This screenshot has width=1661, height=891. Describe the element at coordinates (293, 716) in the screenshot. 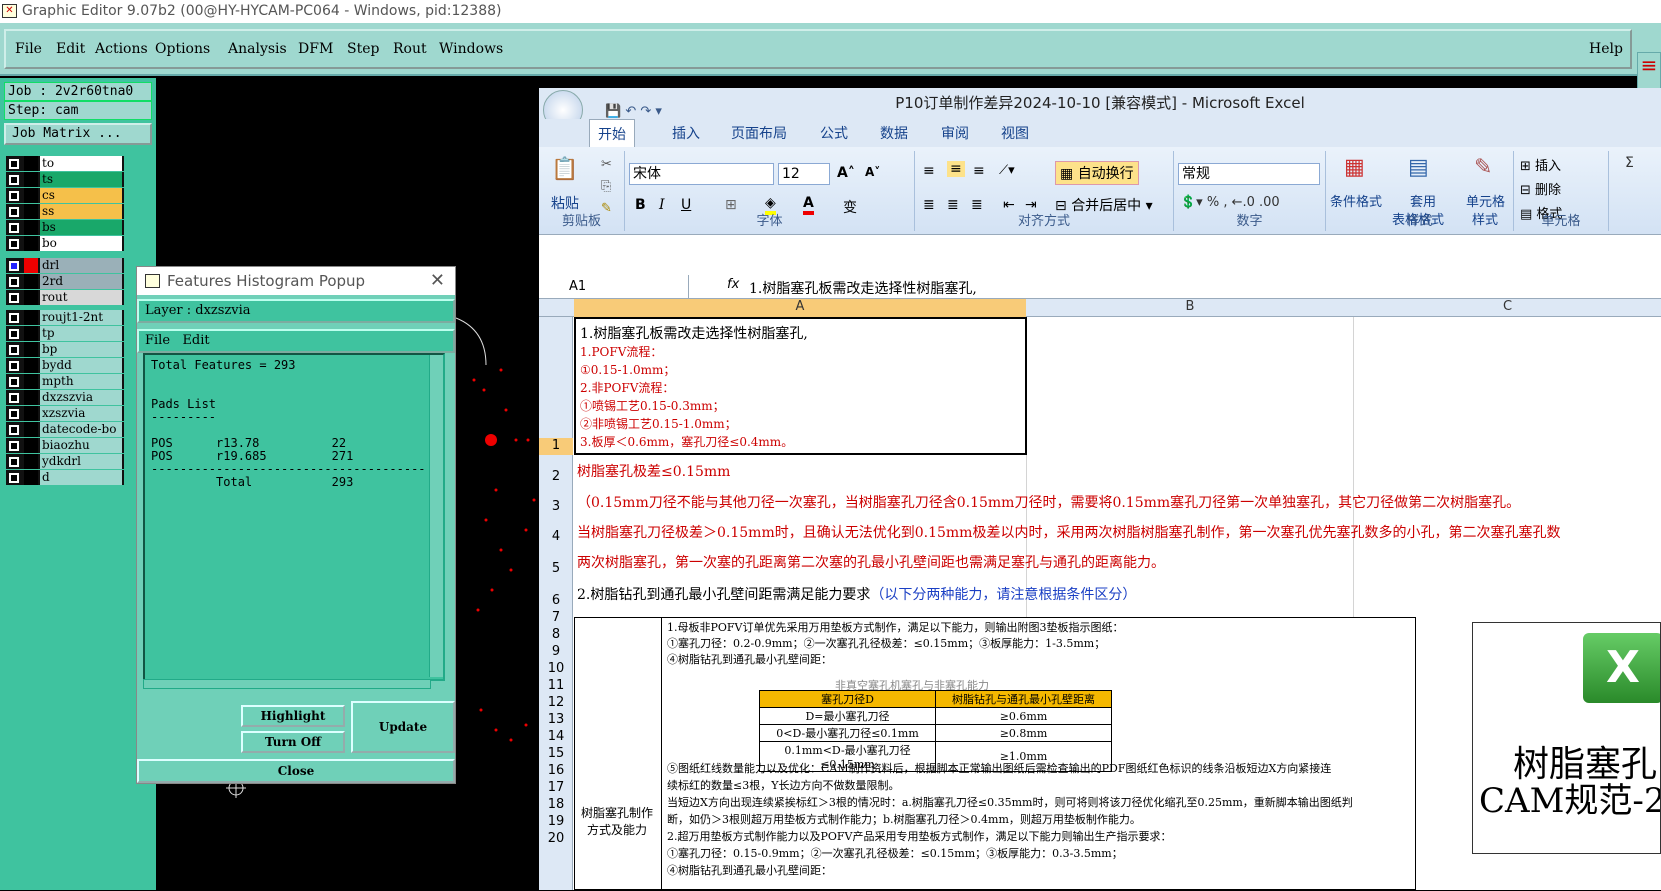

I see `highlight-button: Highlight` at that location.